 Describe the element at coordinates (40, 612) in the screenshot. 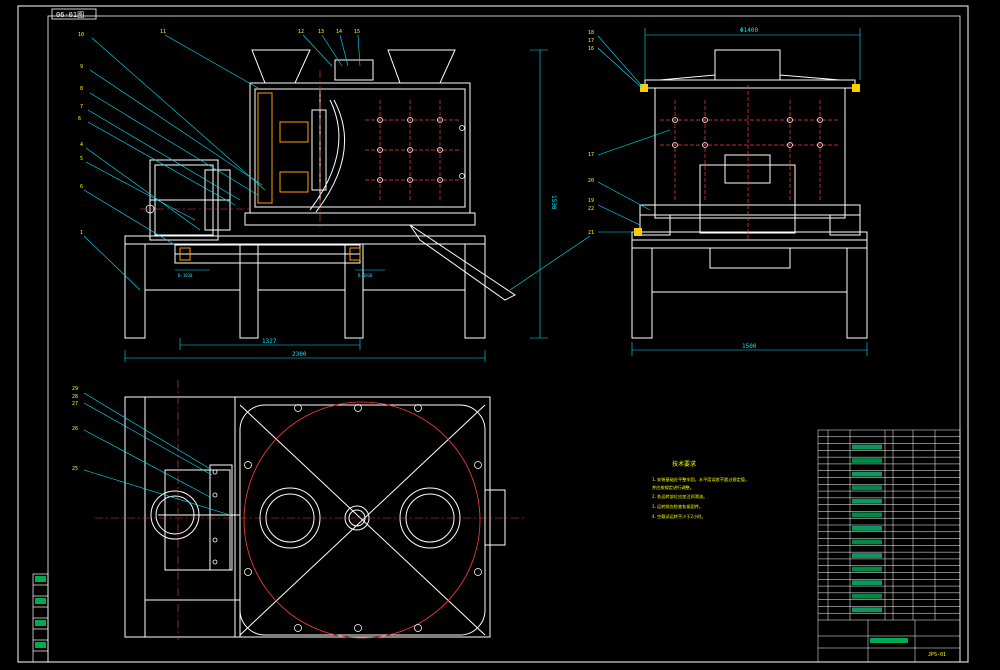

I see `left-side-bar-text` at that location.